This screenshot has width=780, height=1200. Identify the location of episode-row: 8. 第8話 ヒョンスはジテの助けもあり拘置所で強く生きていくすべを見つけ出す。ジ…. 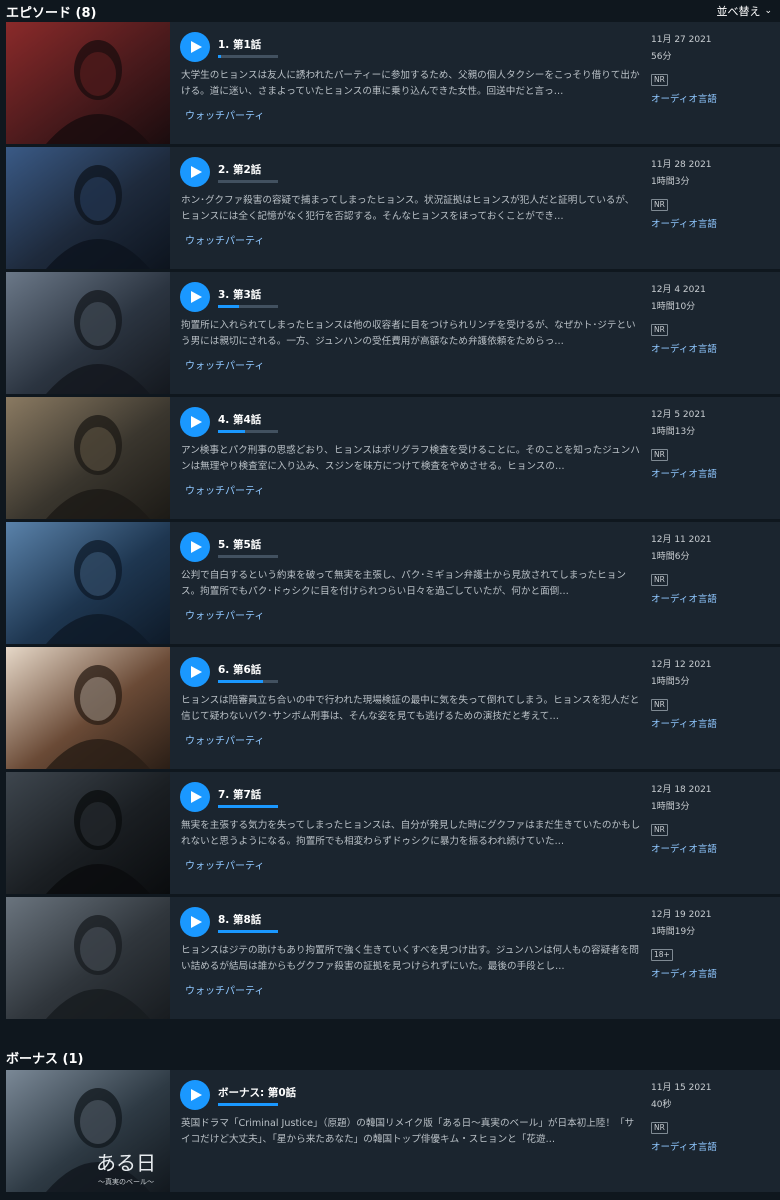
(393, 958).